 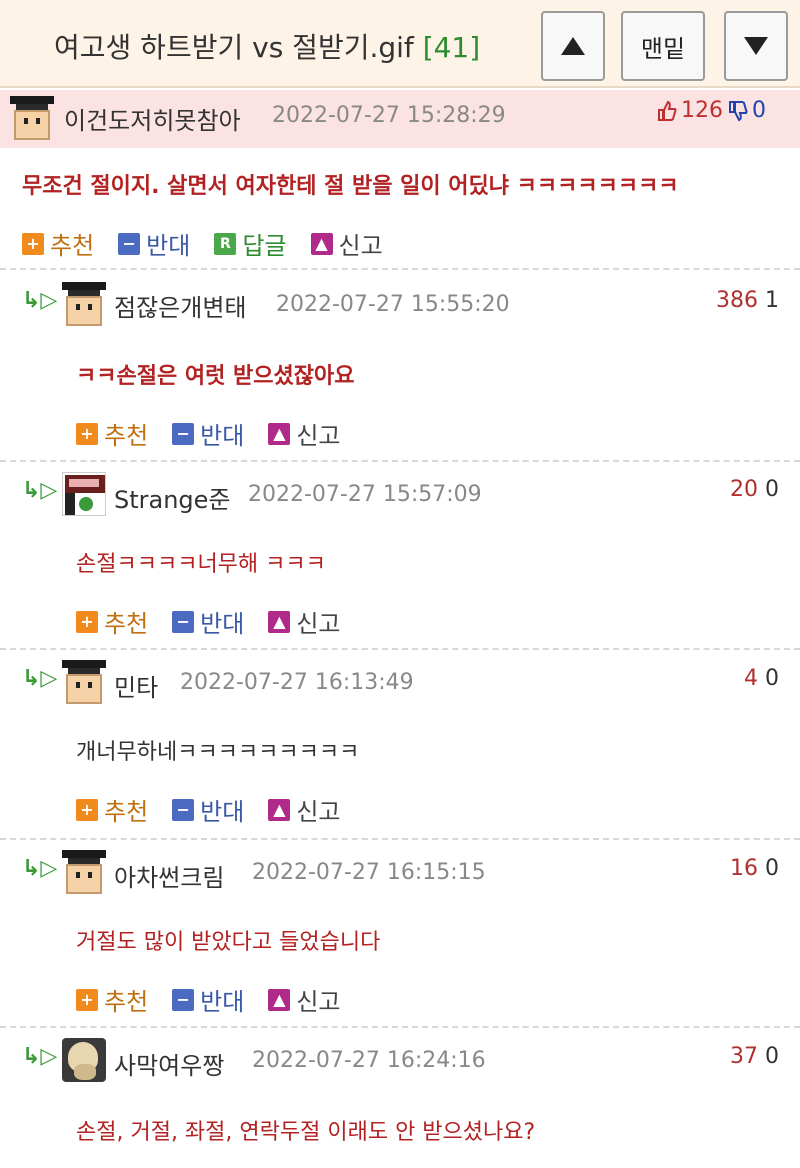 I want to click on comment-votes: 37 0, so click(x=754, y=1056).